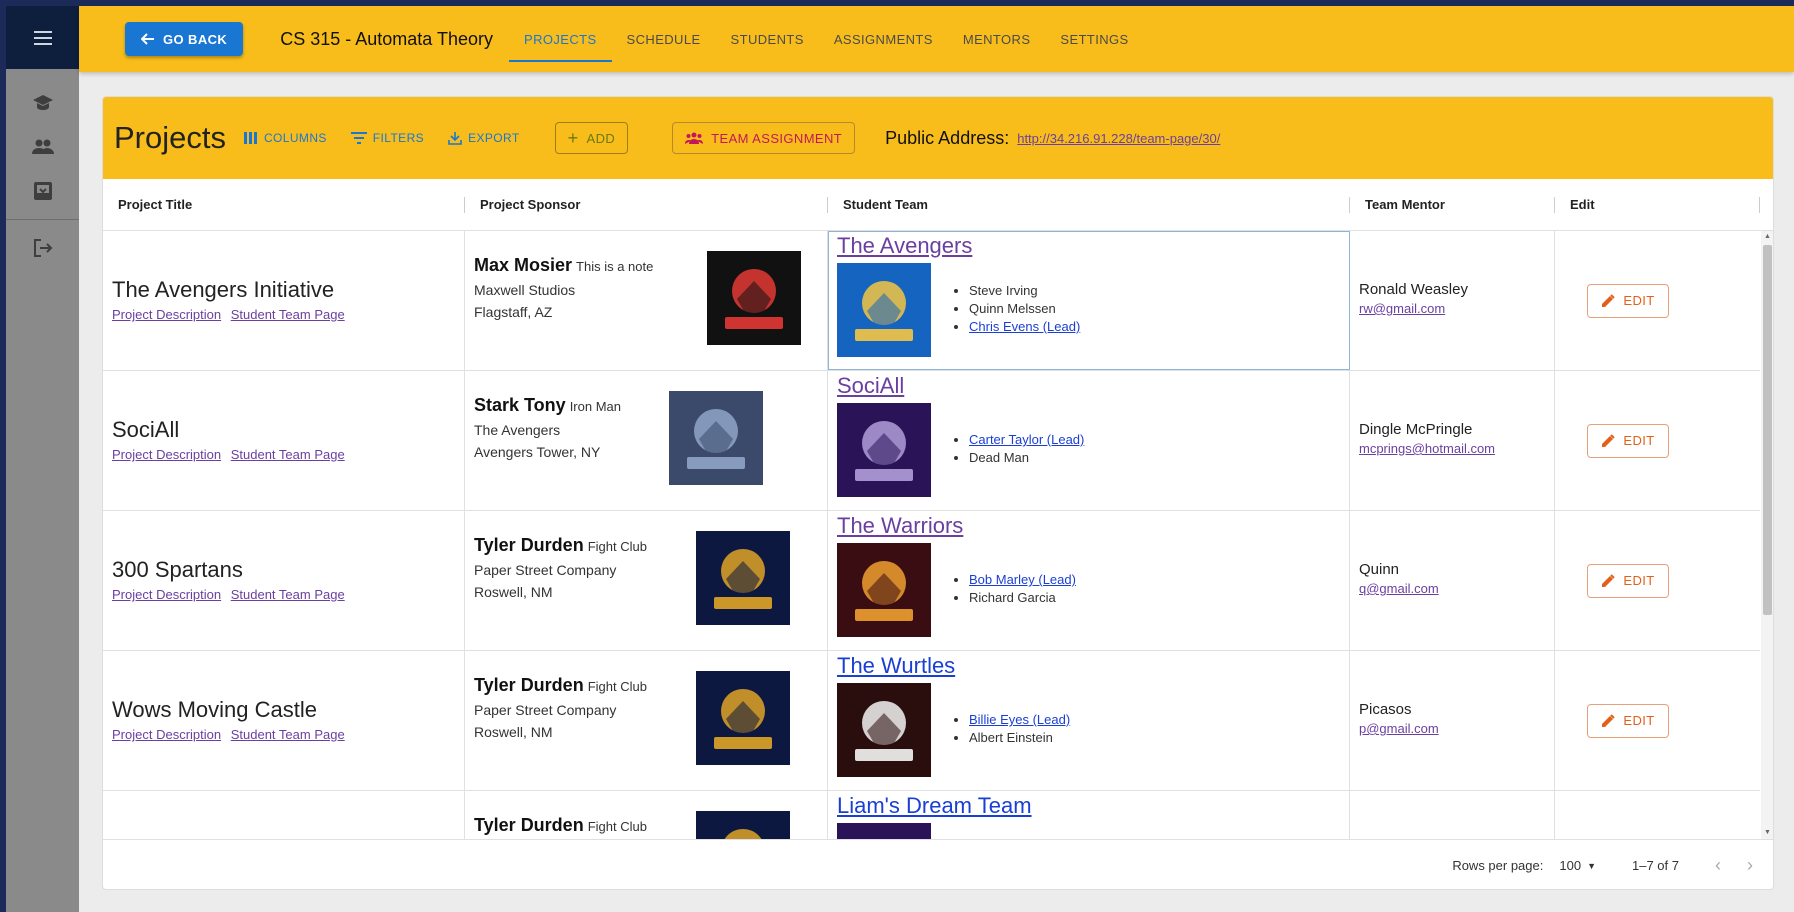  Describe the element at coordinates (1456, 448) in the screenshot. I see `mentor-email-link: mcprings@hotmail.com` at that location.